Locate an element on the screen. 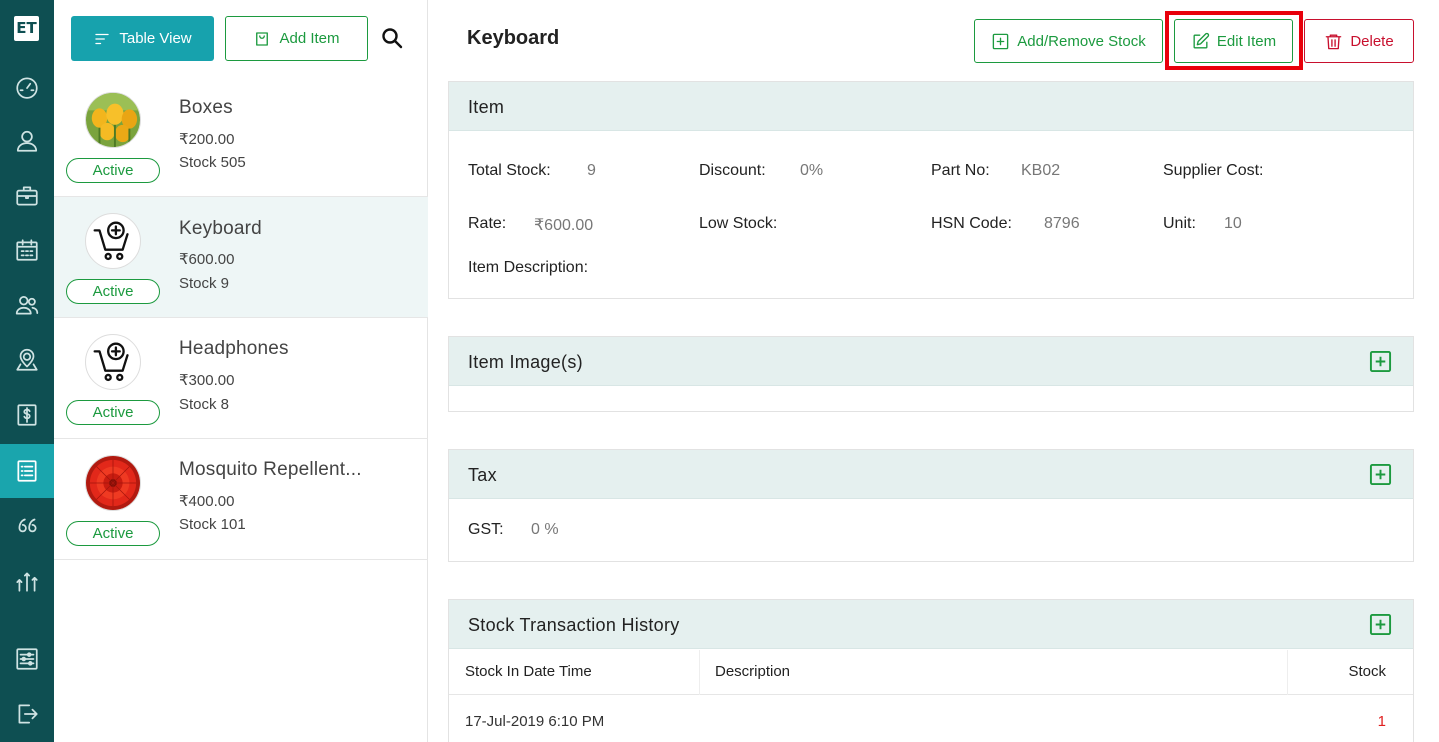 This screenshot has height=742, width=1439. item-stock: Stock 8 is located at coordinates (204, 404).